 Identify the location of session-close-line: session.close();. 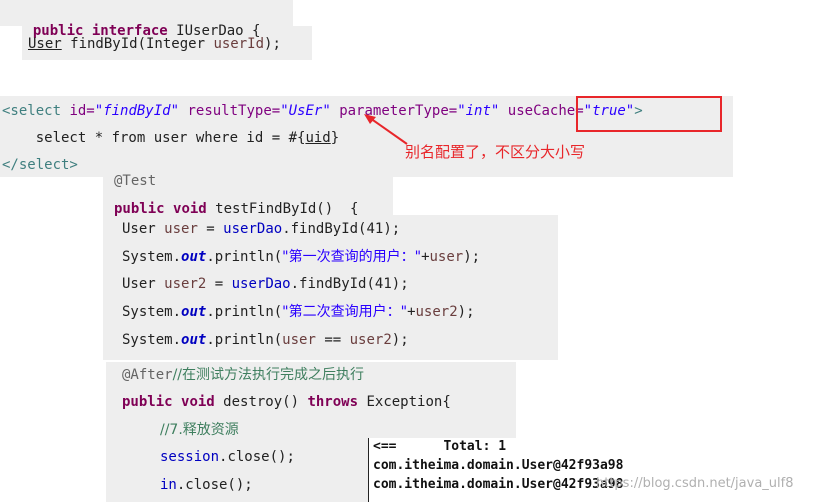
(227, 457).